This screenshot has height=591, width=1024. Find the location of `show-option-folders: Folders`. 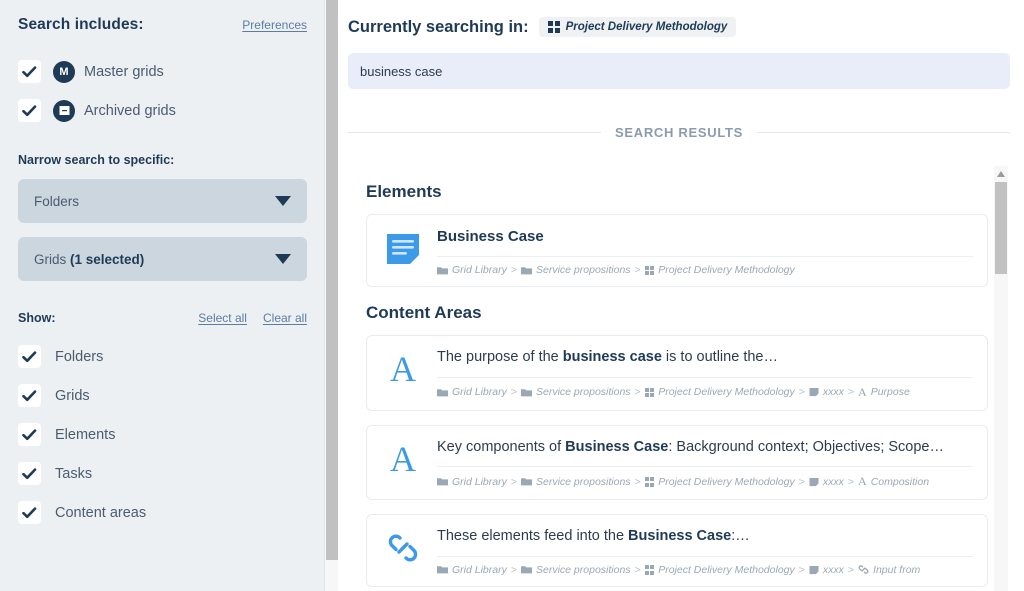

show-option-folders: Folders is located at coordinates (162, 356).